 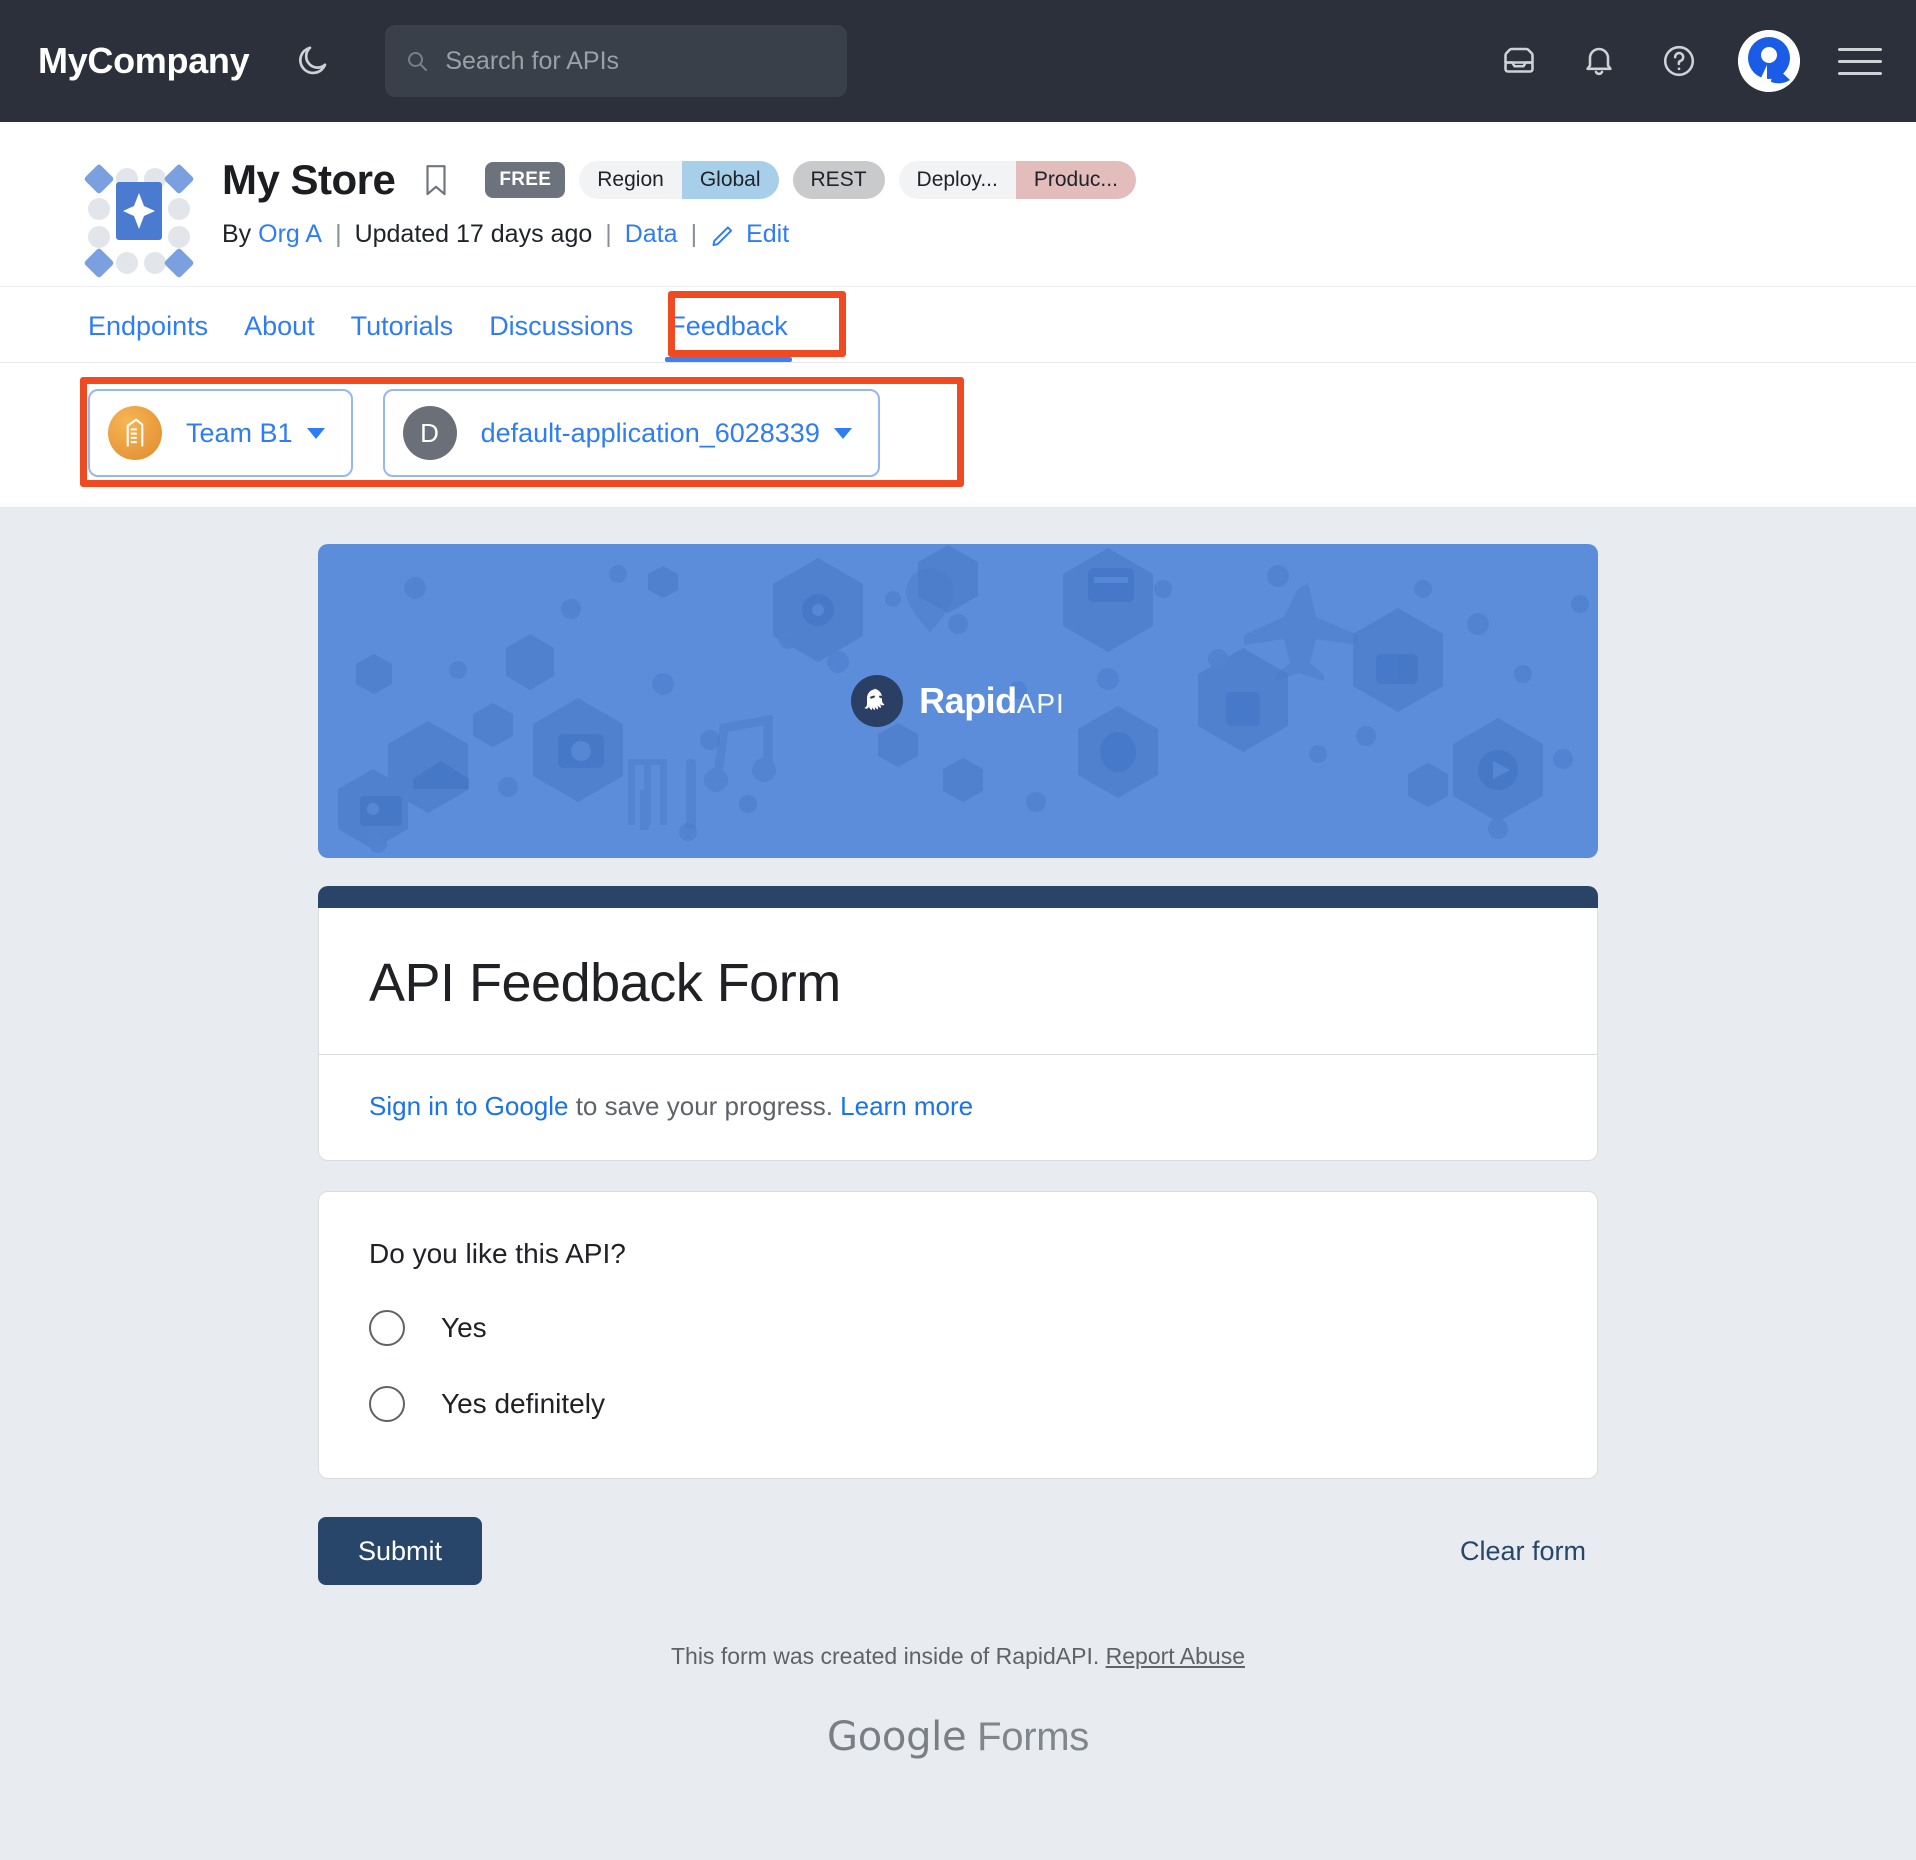 What do you see at coordinates (877, 701) in the screenshot?
I see `octopus-icon` at bounding box center [877, 701].